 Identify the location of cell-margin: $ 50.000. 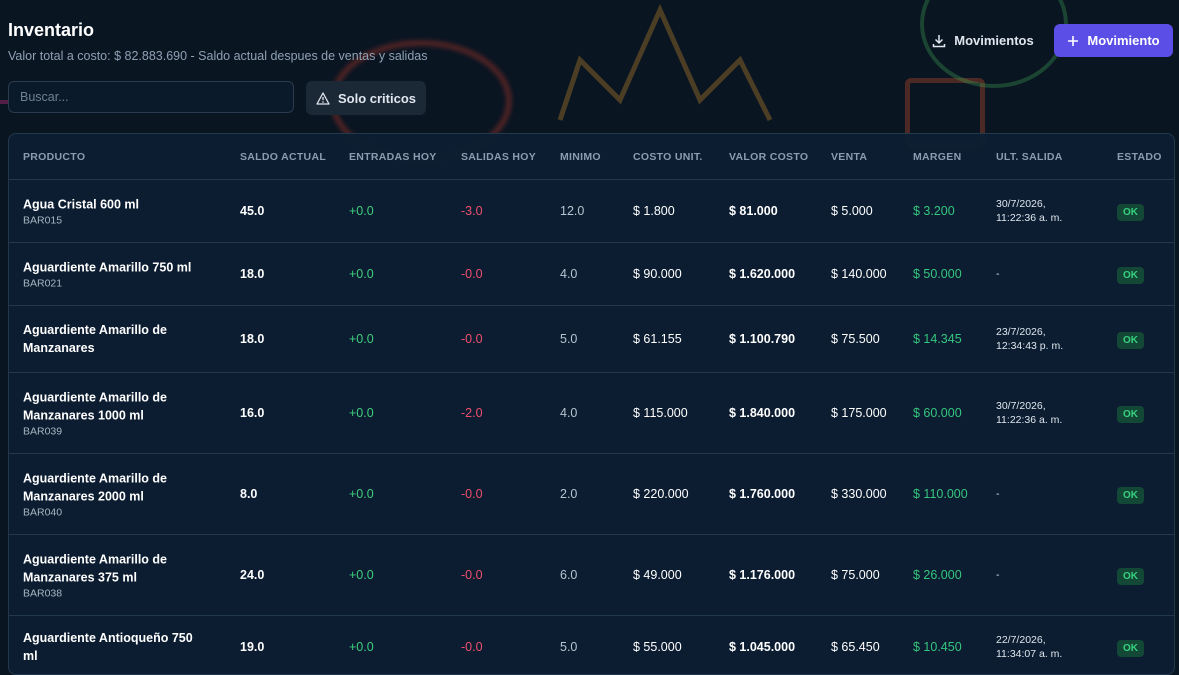
(937, 274).